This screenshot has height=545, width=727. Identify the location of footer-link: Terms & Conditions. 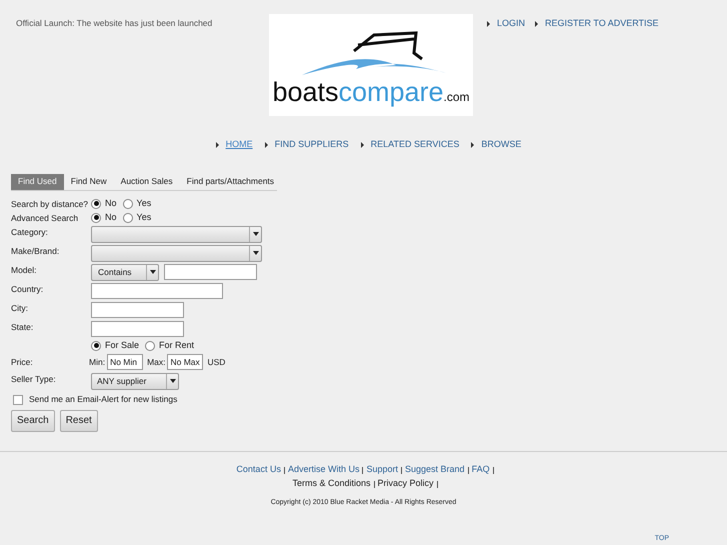
(331, 483).